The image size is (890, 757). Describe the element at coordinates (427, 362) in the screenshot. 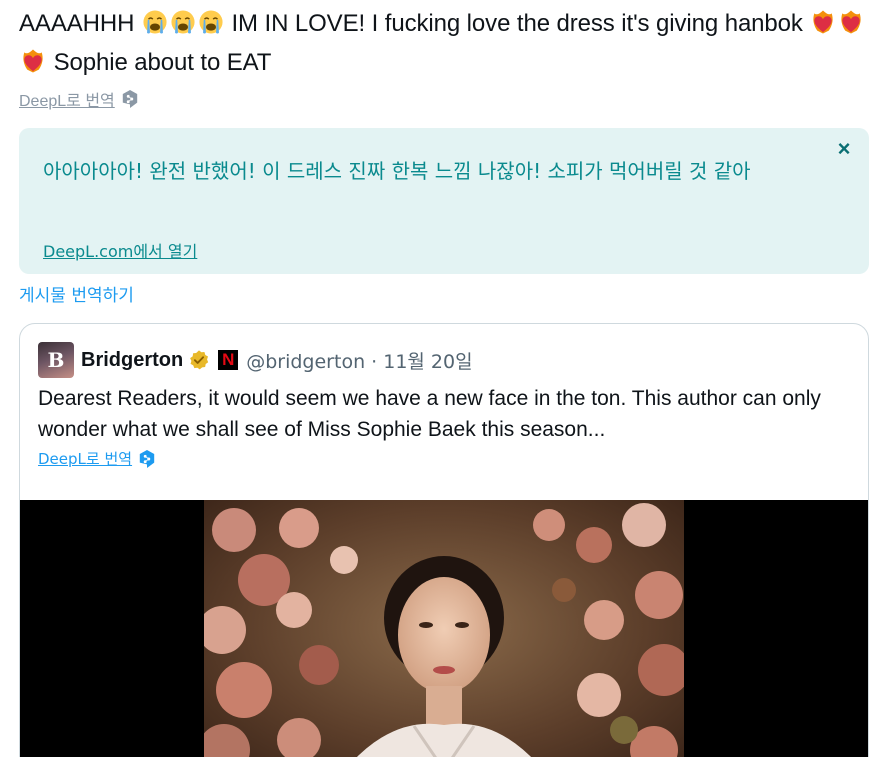

I see `post-date: 11월 20일` at that location.